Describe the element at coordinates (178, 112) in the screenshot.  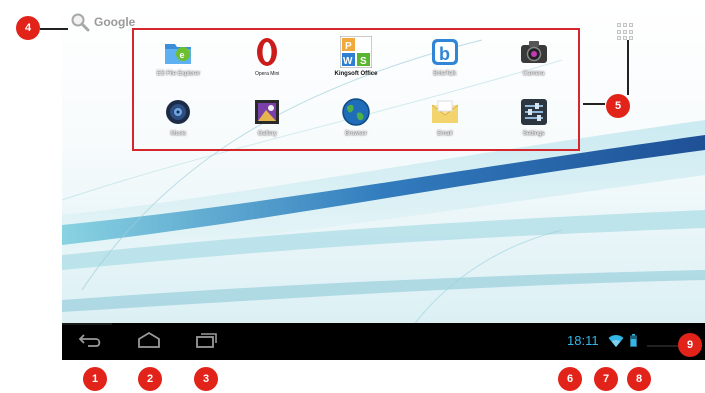
I see `music-icon` at that location.